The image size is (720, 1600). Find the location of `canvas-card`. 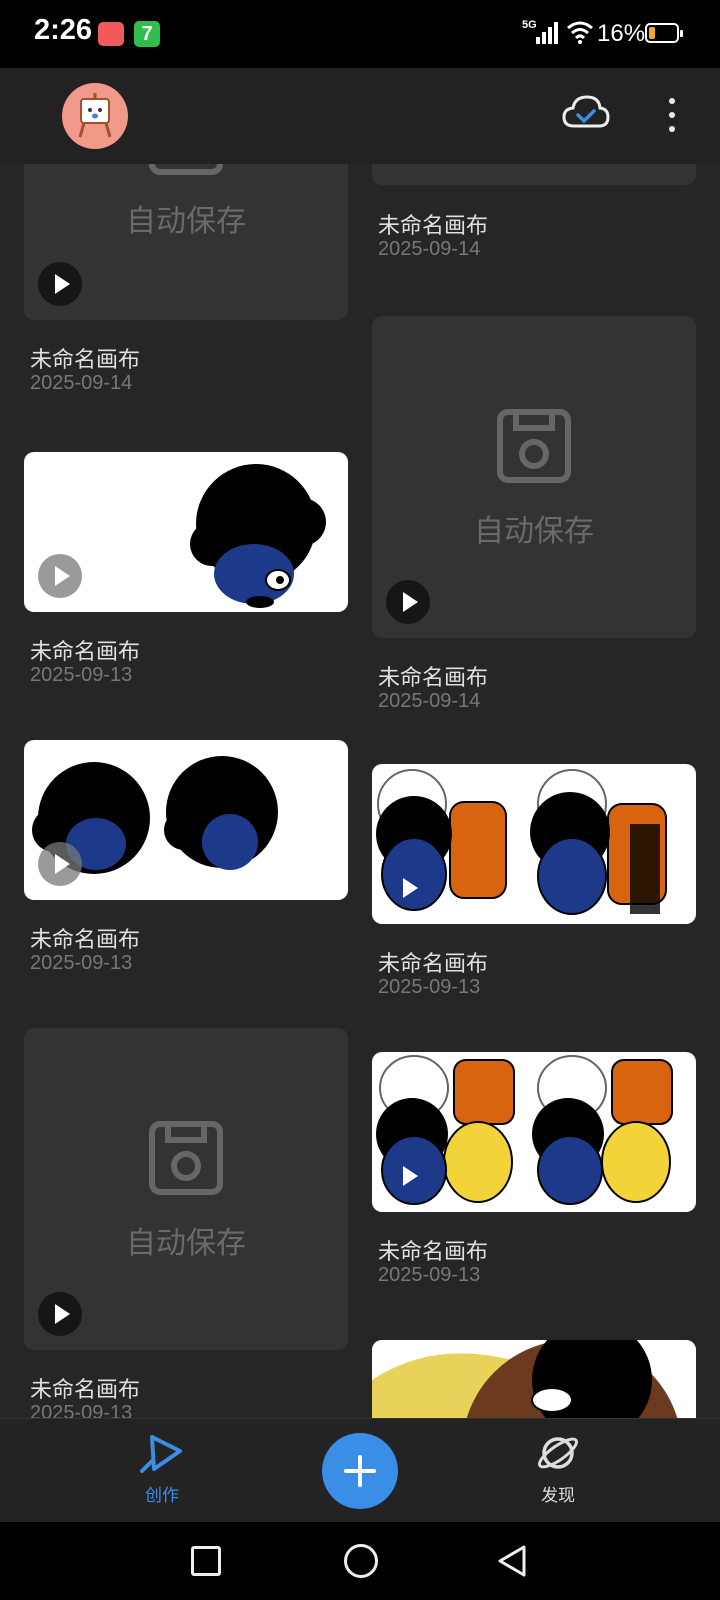

canvas-card is located at coordinates (534, 1379).